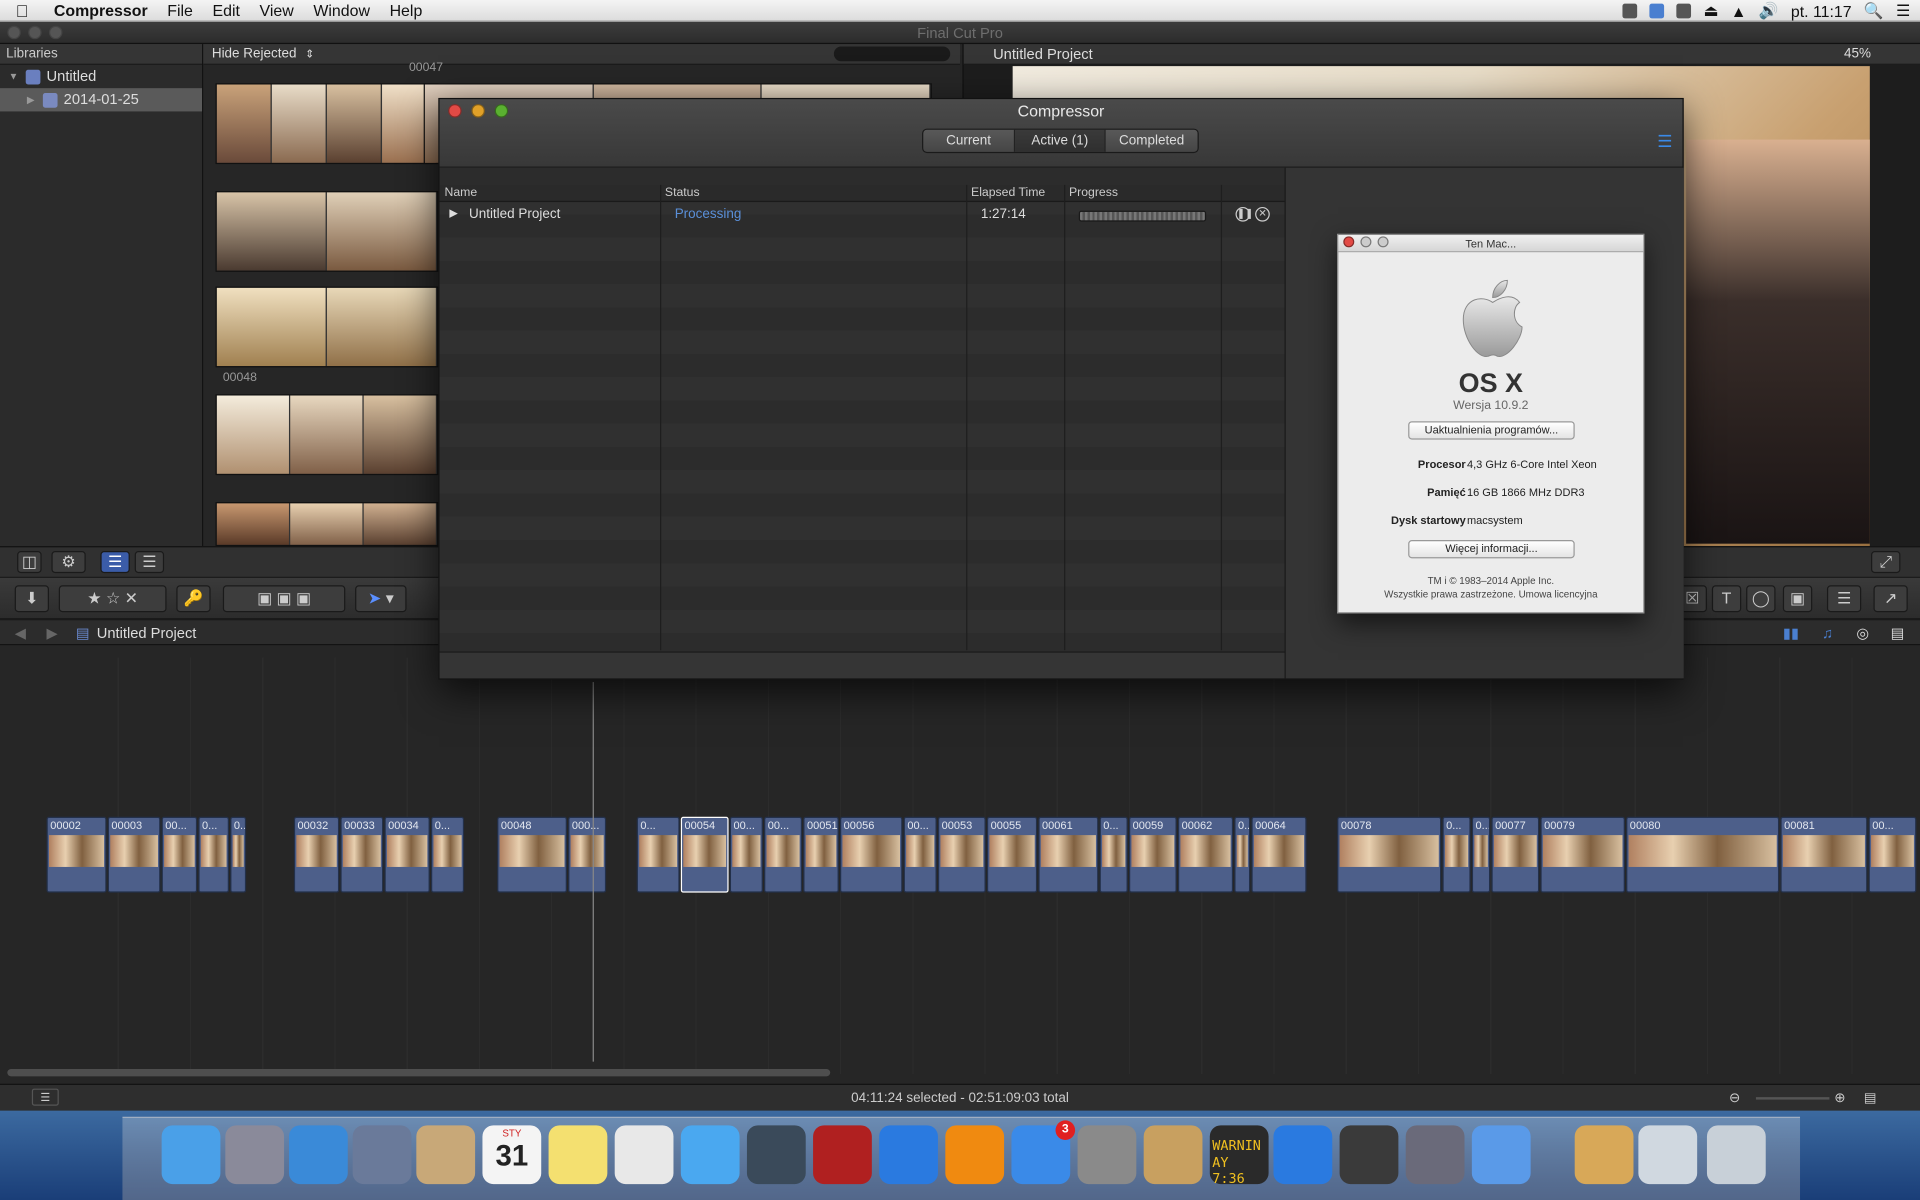 Image resolution: width=1920 pixels, height=1200 pixels. I want to click on filter-popup: Hide Rejected, so click(254, 54).